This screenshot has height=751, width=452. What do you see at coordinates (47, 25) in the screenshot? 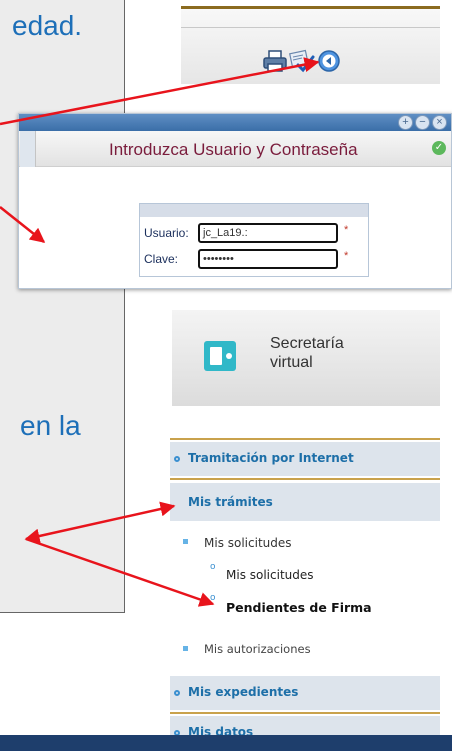
I see `slide-text-top: edad.` at bounding box center [47, 25].